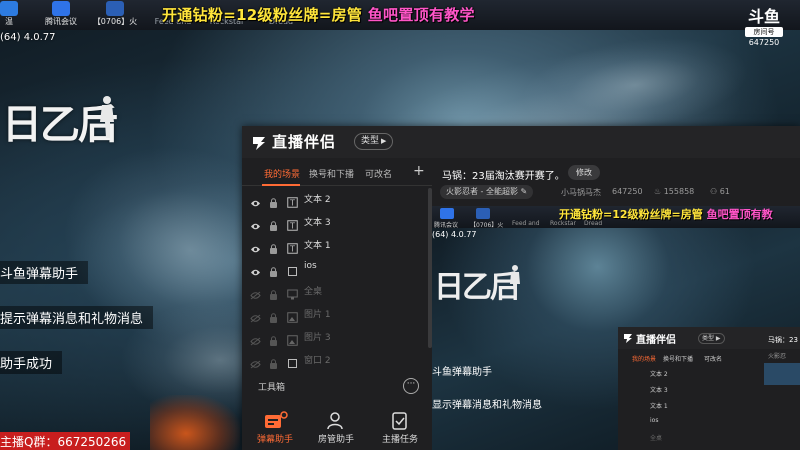 The height and width of the screenshot is (450, 800). Describe the element at coordinates (399, 440) in the screenshot. I see `tool-label: 主播任务` at that location.